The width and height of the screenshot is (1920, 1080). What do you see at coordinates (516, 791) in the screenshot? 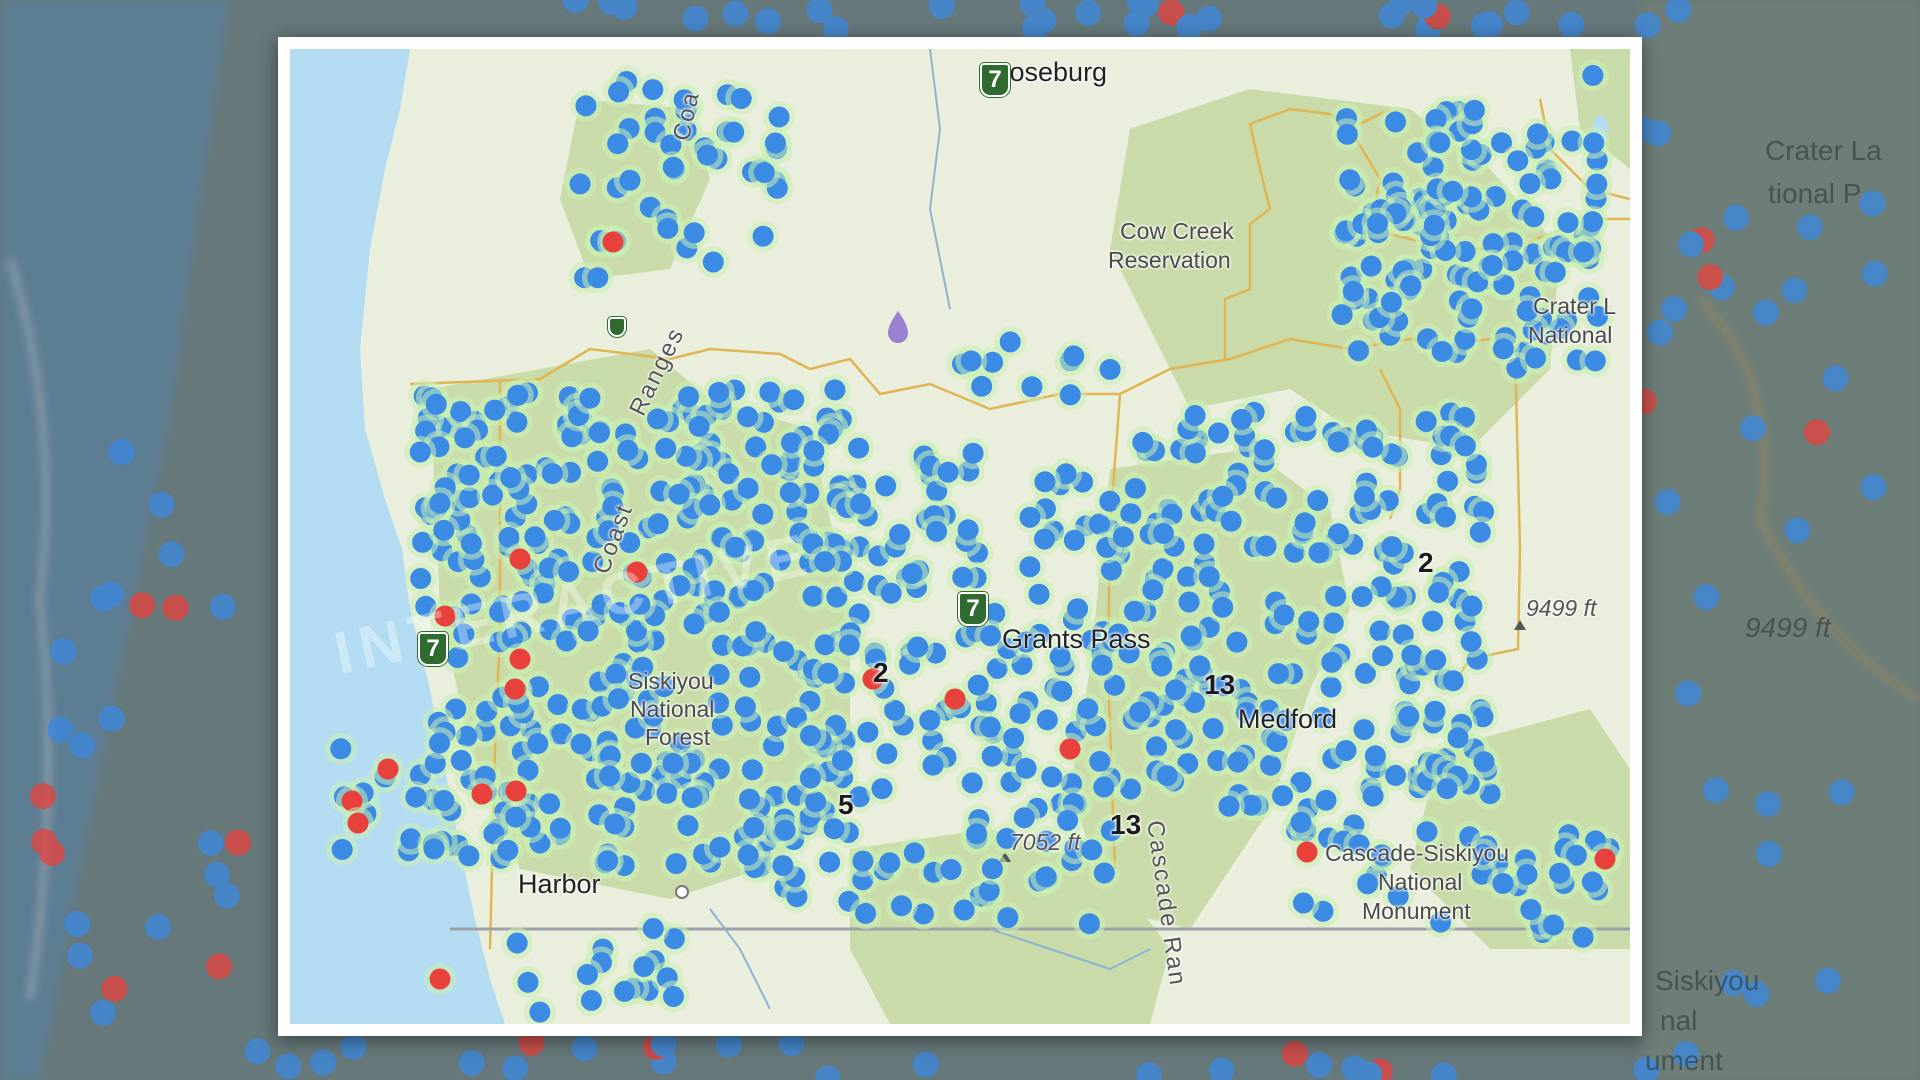
I see `station-marker-red` at bounding box center [516, 791].